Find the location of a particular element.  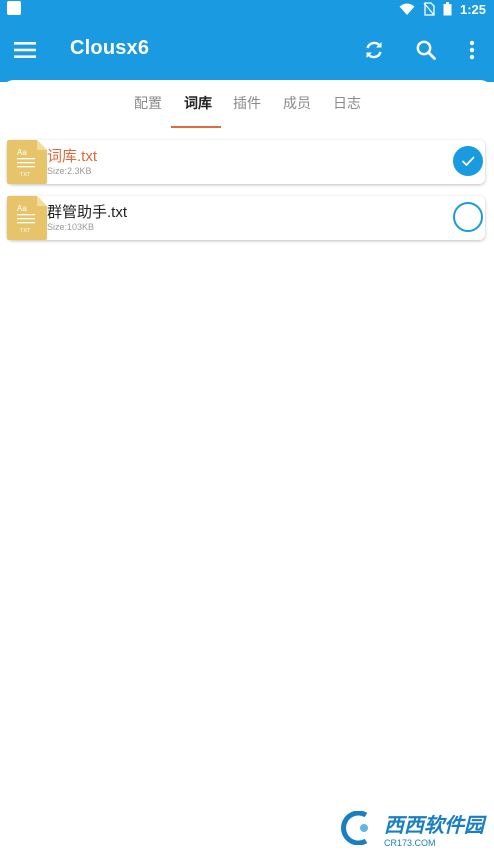

active-tab-indicator is located at coordinates (196, 127).